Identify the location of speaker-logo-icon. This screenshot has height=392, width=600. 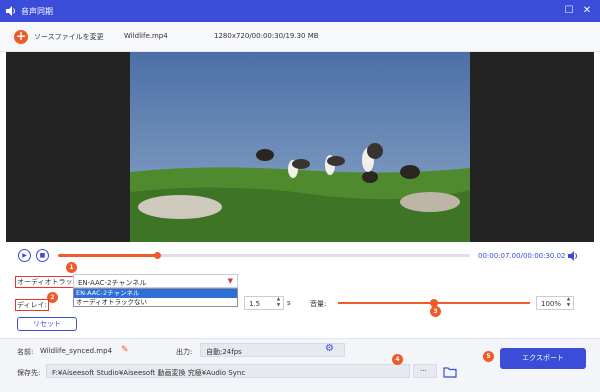
(10, 11).